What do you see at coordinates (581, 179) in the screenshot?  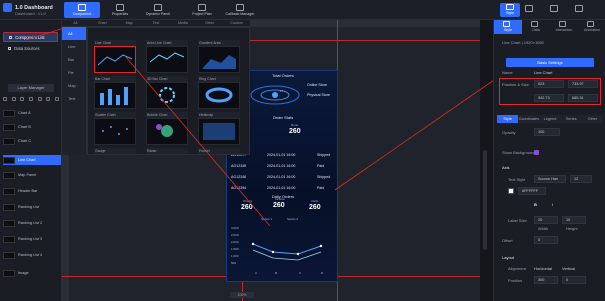 I see `font-size-select: 12` at bounding box center [581, 179].